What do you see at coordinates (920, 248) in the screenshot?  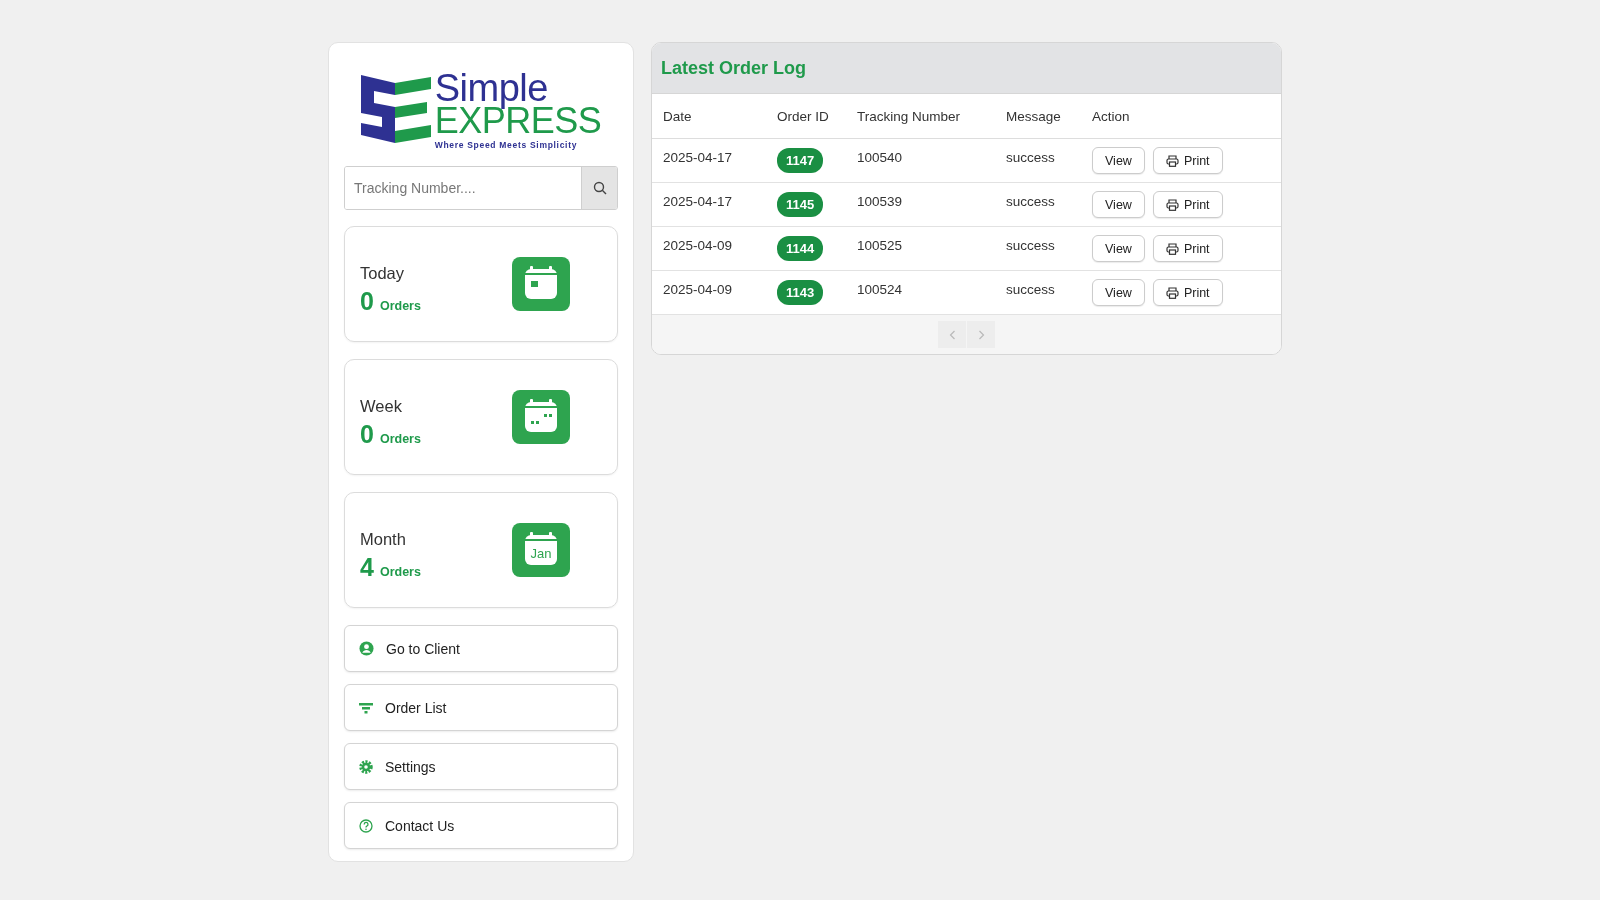 I see `tracking-cell: 100525` at bounding box center [920, 248].